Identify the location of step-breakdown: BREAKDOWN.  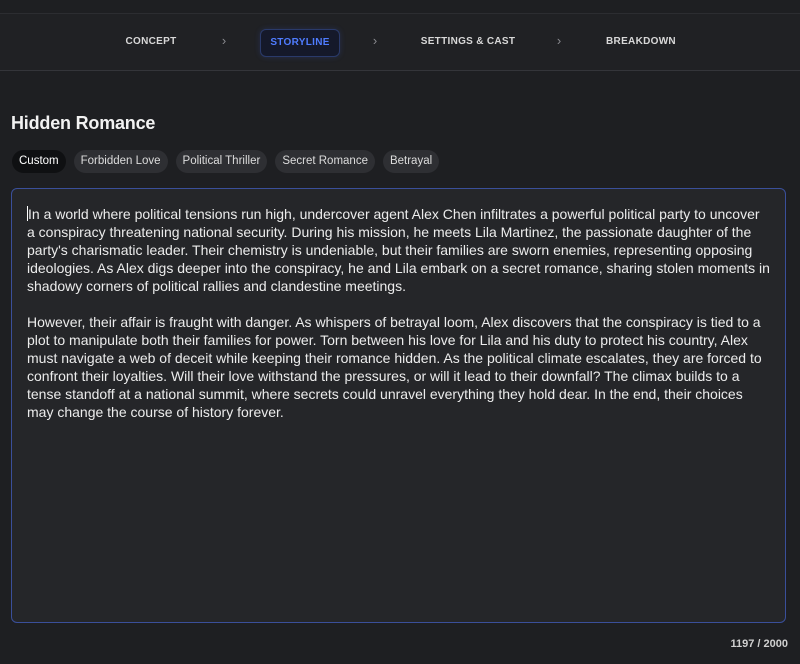
(641, 42).